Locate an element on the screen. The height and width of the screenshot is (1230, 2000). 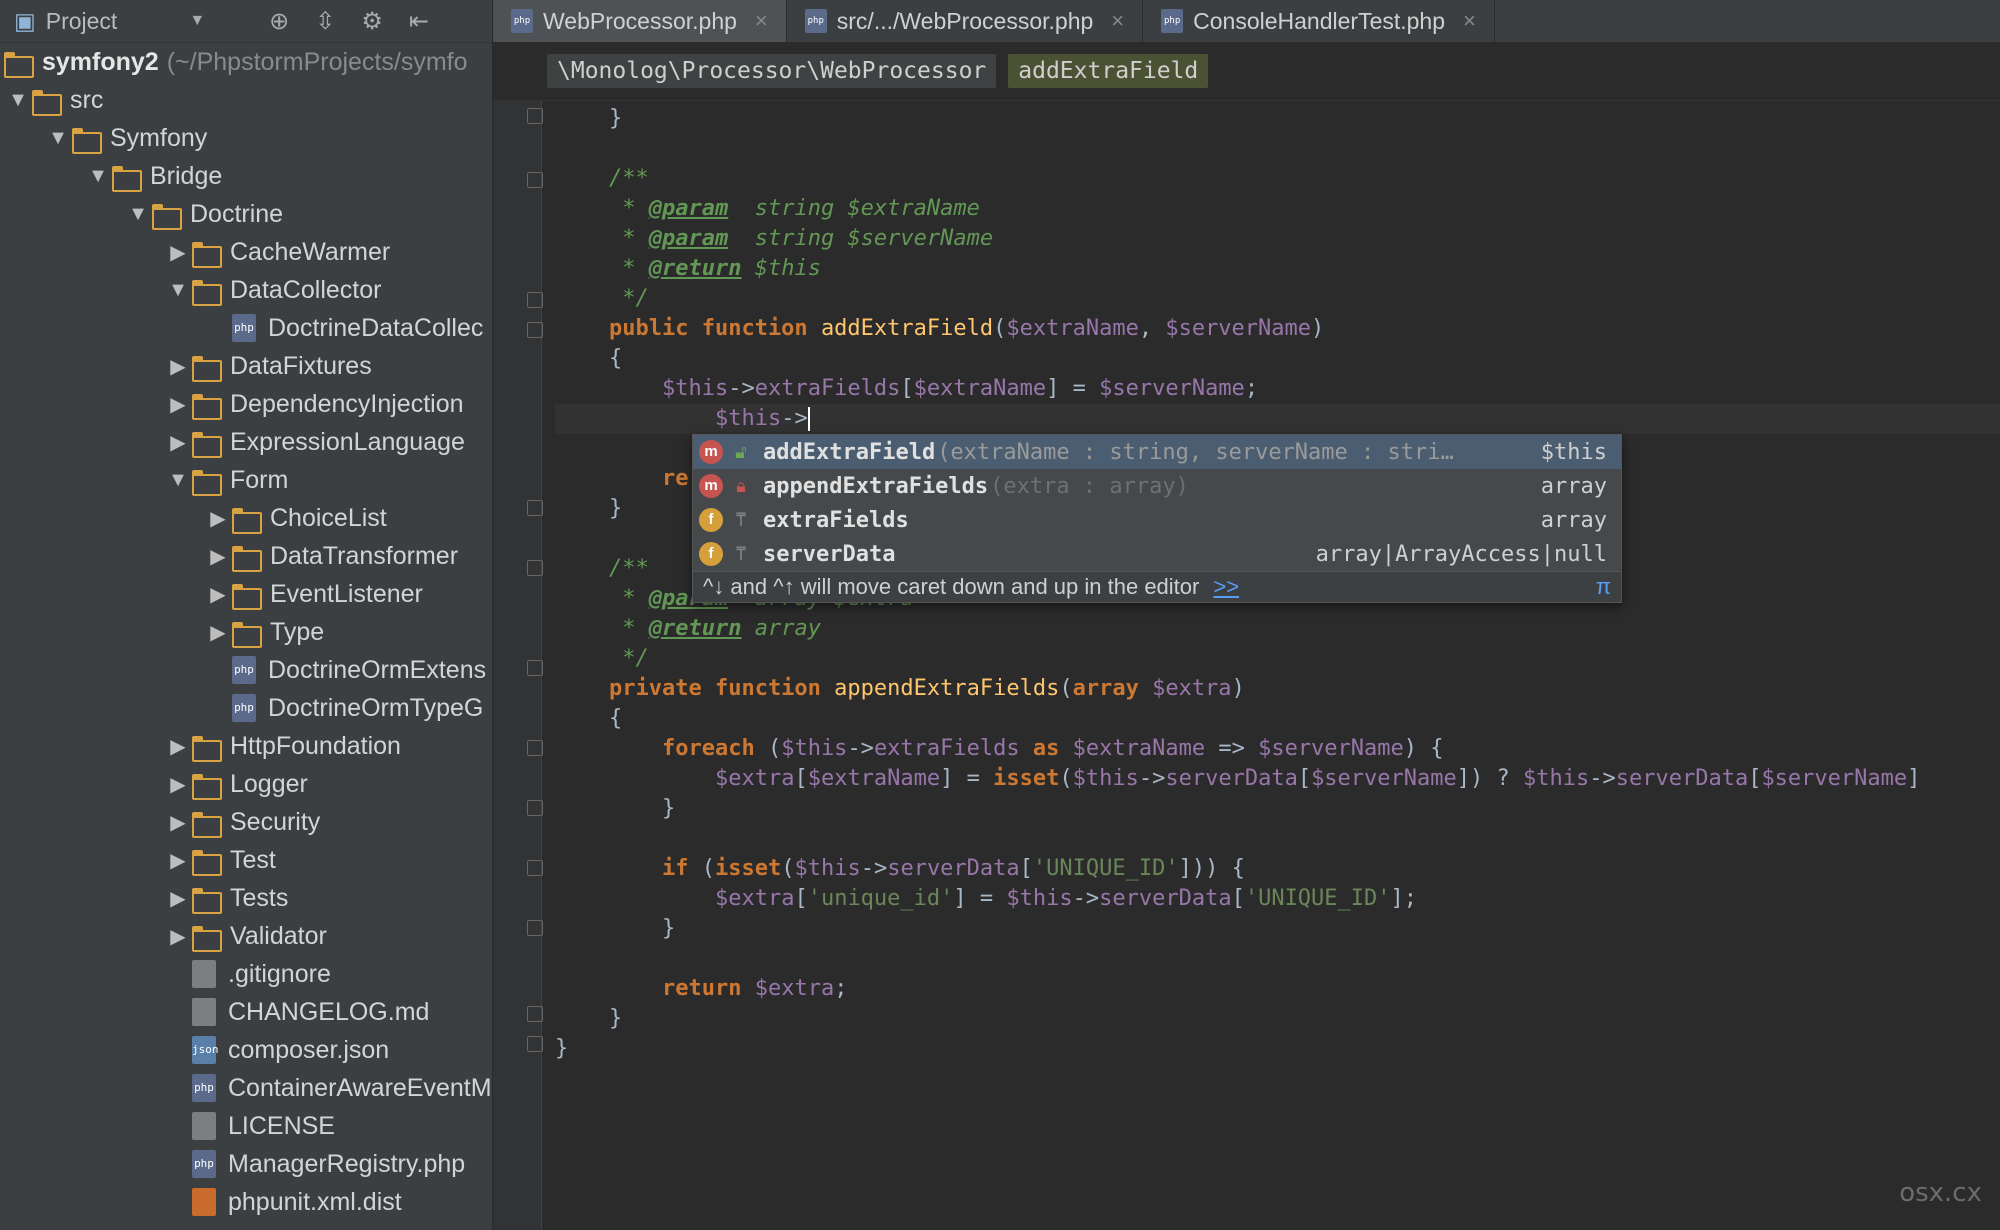
completion-item: f ⍑ serverData array|ArrayAccess|null is located at coordinates (1157, 554).